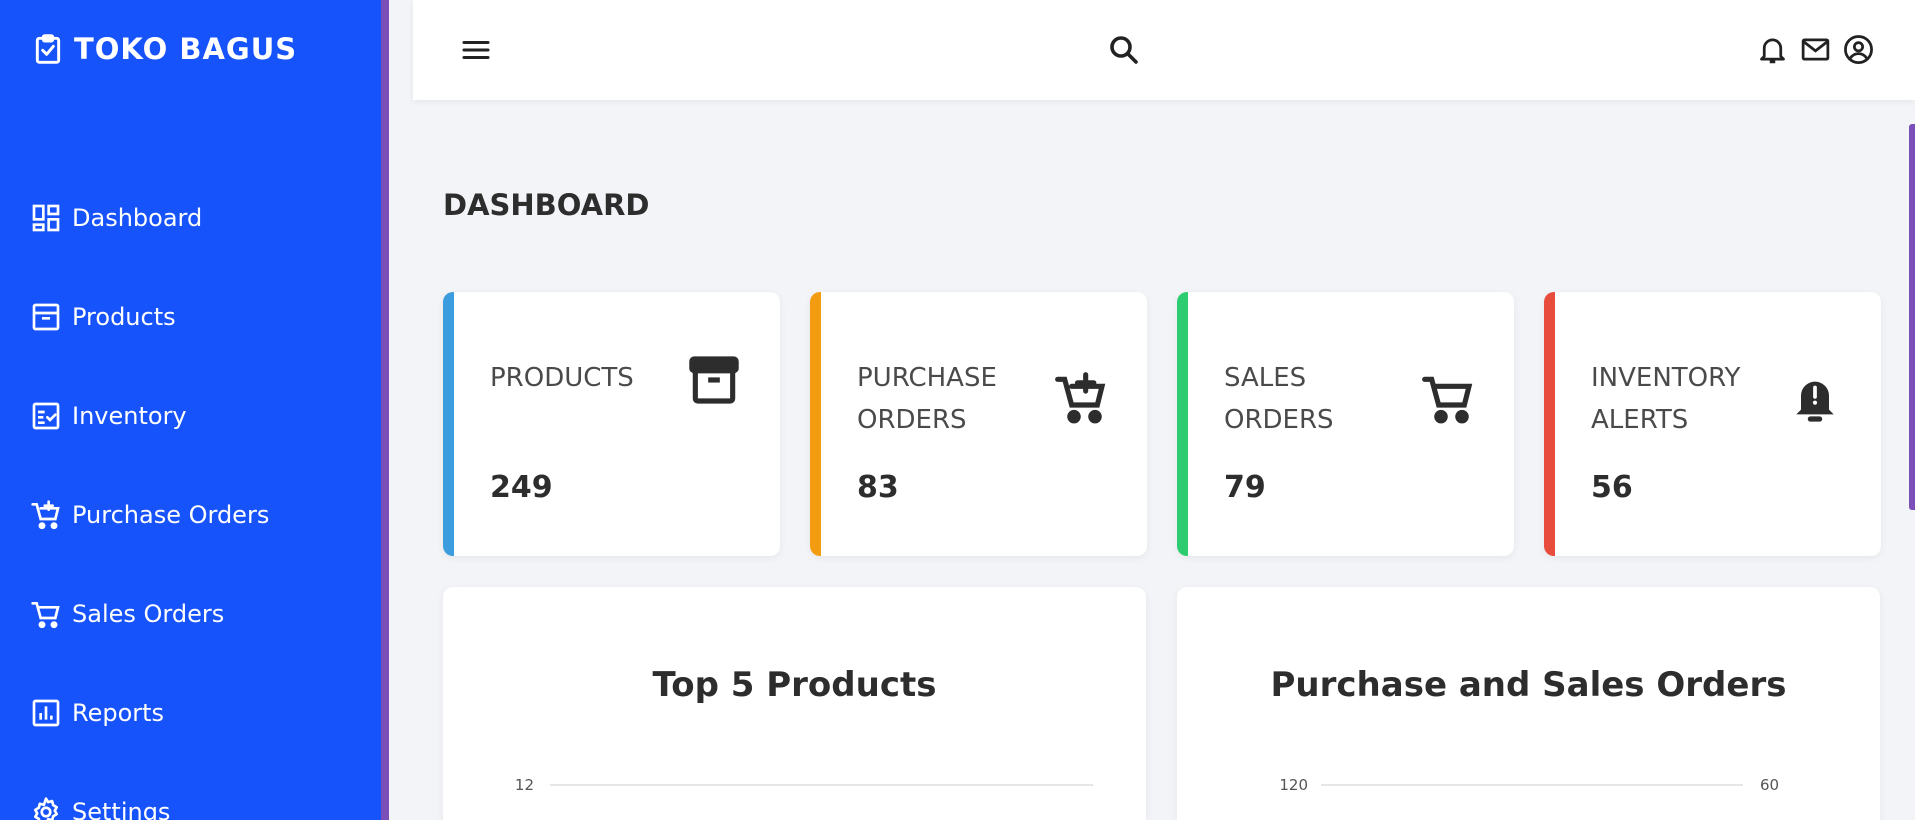 The height and width of the screenshot is (820, 1915). What do you see at coordinates (1293, 785) in the screenshot?
I see `y-tick-label-left: 120` at bounding box center [1293, 785].